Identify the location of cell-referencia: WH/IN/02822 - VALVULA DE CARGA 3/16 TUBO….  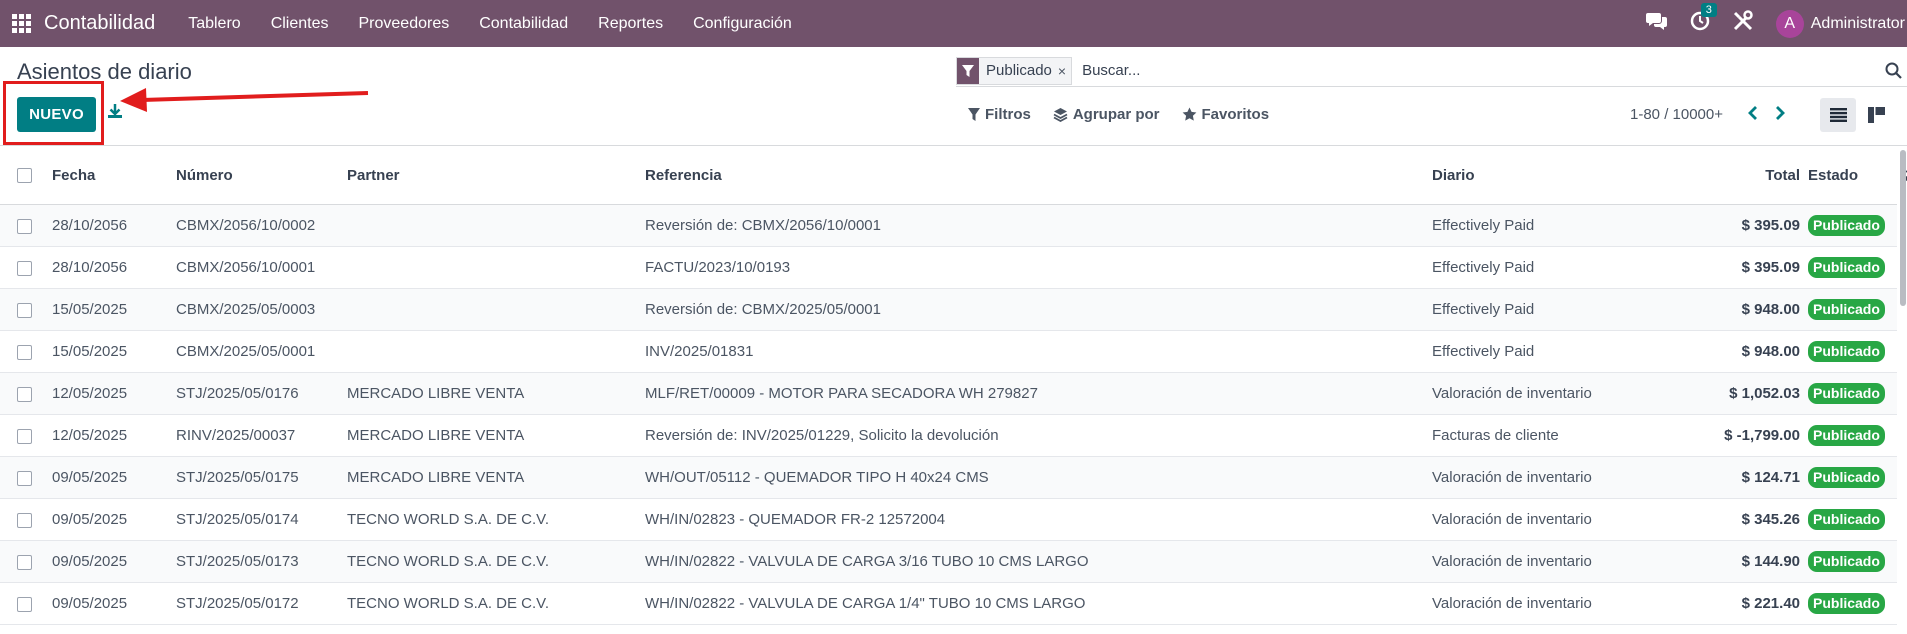
(1038, 561).